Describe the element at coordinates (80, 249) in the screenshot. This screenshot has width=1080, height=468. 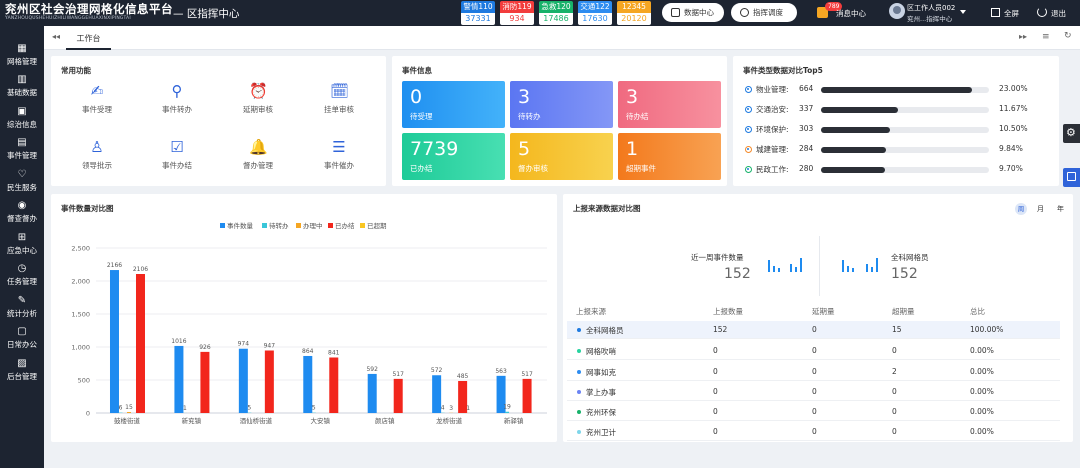
I see `y-tick-label: 2,500` at that location.